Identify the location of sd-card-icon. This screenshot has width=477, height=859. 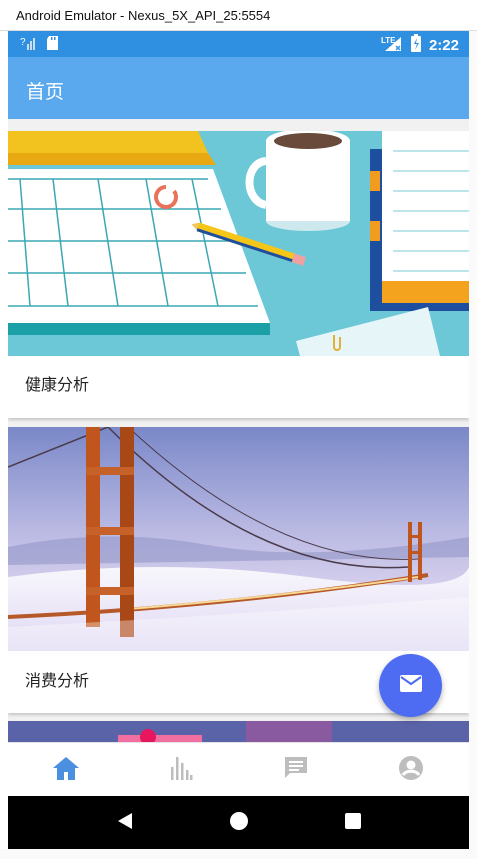
(53, 45).